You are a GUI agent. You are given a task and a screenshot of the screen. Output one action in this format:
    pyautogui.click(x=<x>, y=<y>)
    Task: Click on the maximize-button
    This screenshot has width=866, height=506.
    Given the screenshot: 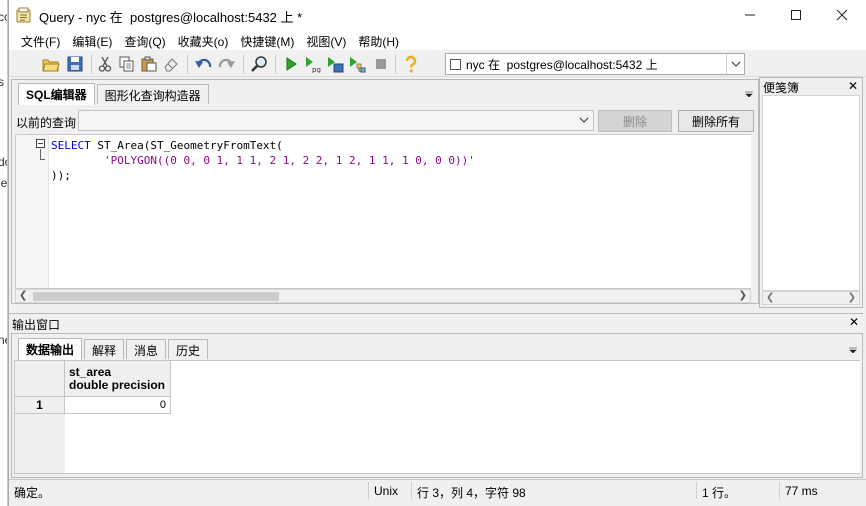 What is the action you would take?
    pyautogui.click(x=796, y=15)
    